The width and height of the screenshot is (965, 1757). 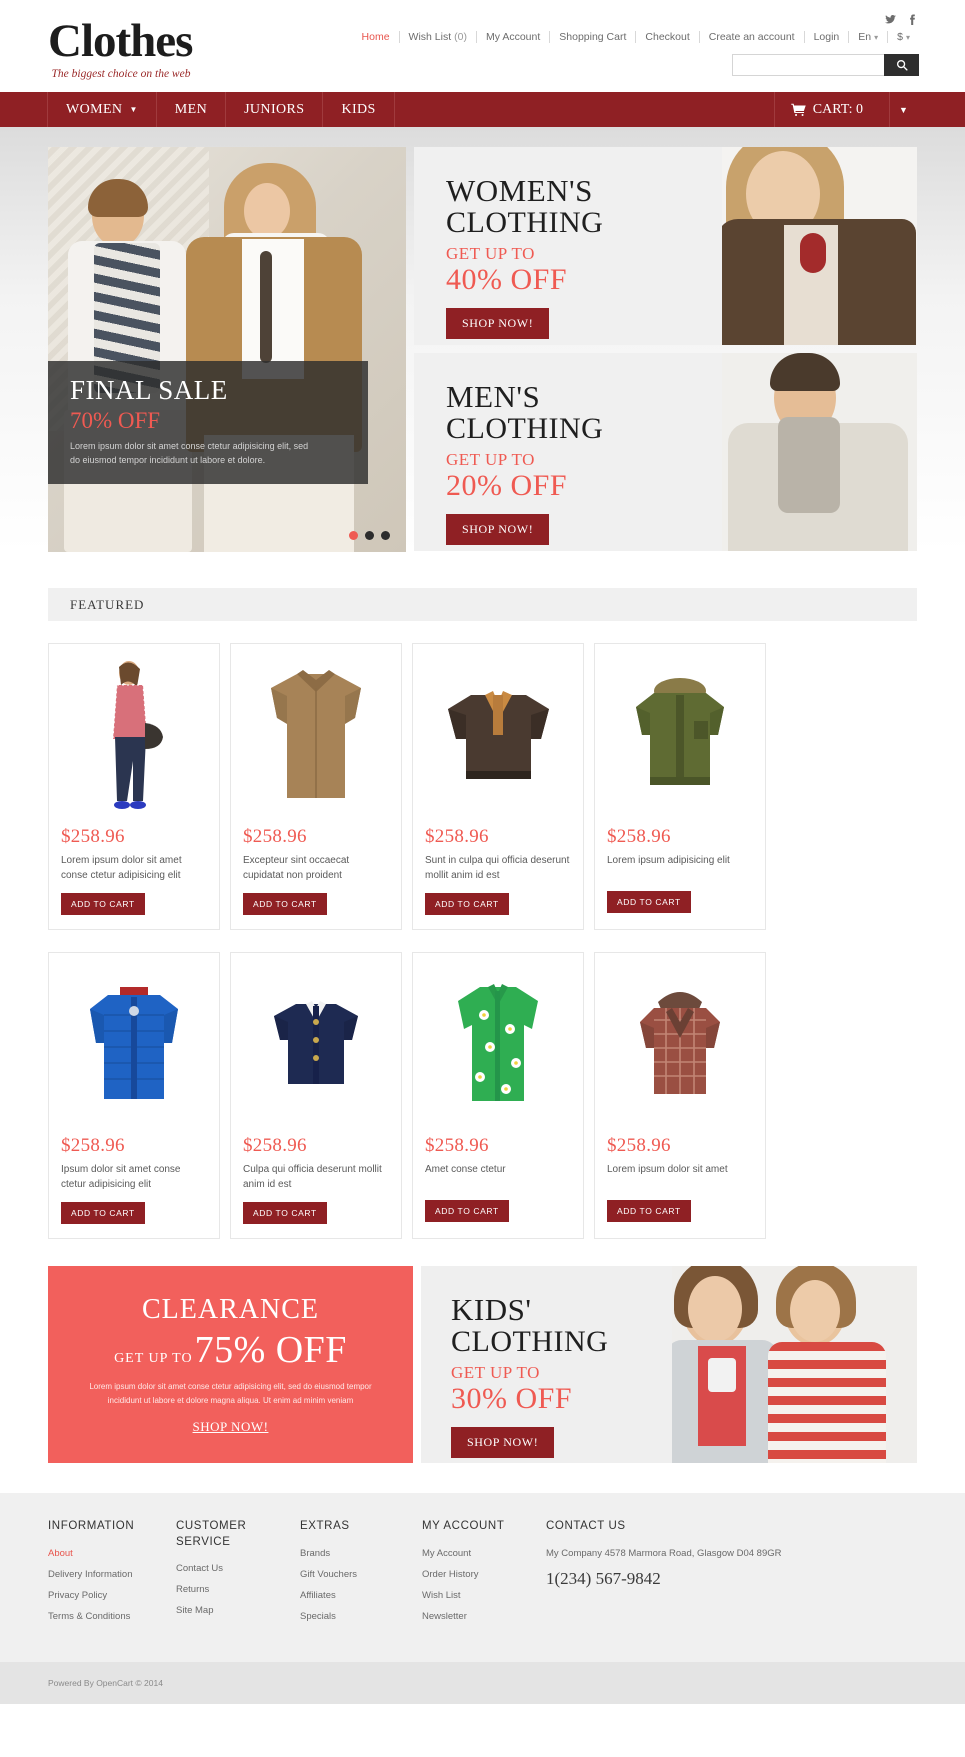 I want to click on footer-link-my-account: My Account, so click(x=484, y=1553).